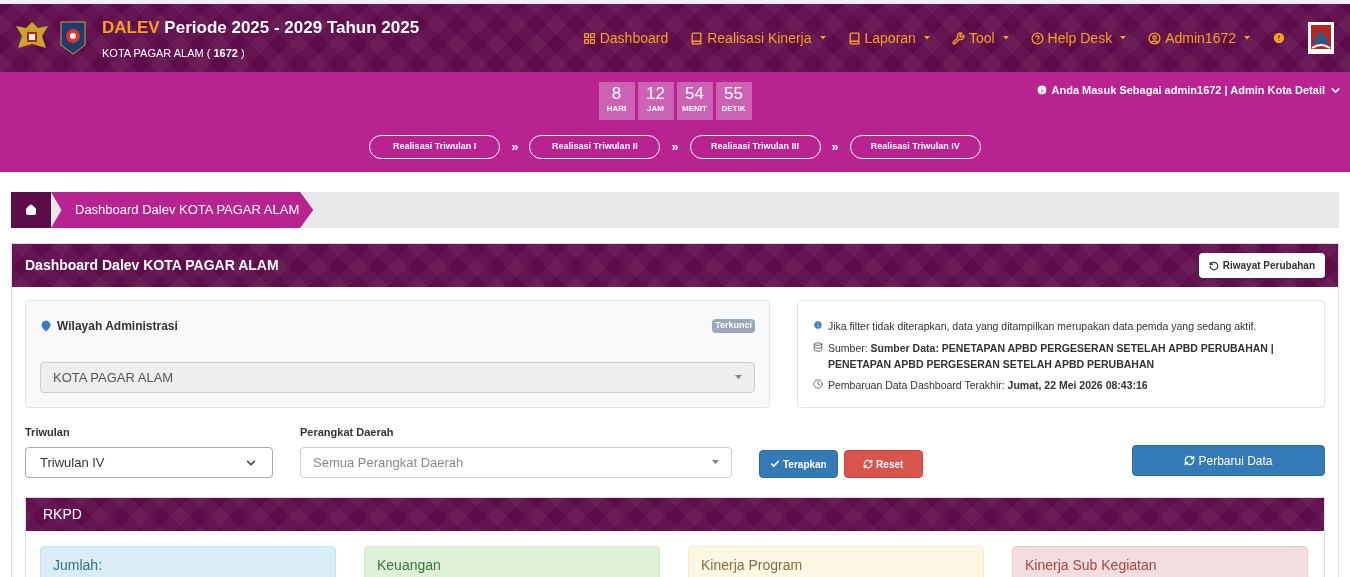  Describe the element at coordinates (694, 109) in the screenshot. I see `countdown-unit: MENIT` at that location.